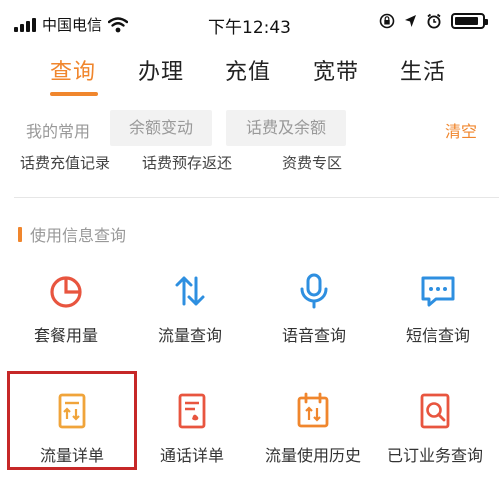 Image resolution: width=499 pixels, height=477 pixels. I want to click on up-down-arrows-icon, so click(190, 291).